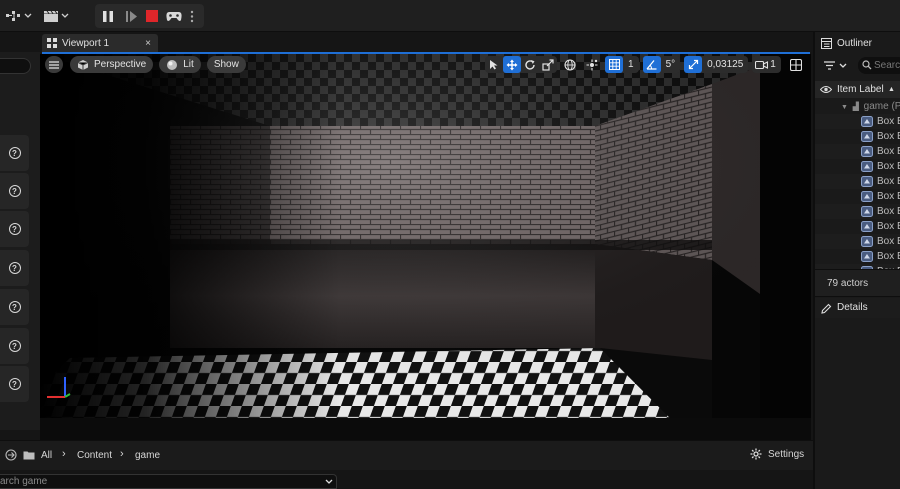 The image size is (900, 489). What do you see at coordinates (857, 43) in the screenshot?
I see `outliner-tab: Outliner` at bounding box center [857, 43].